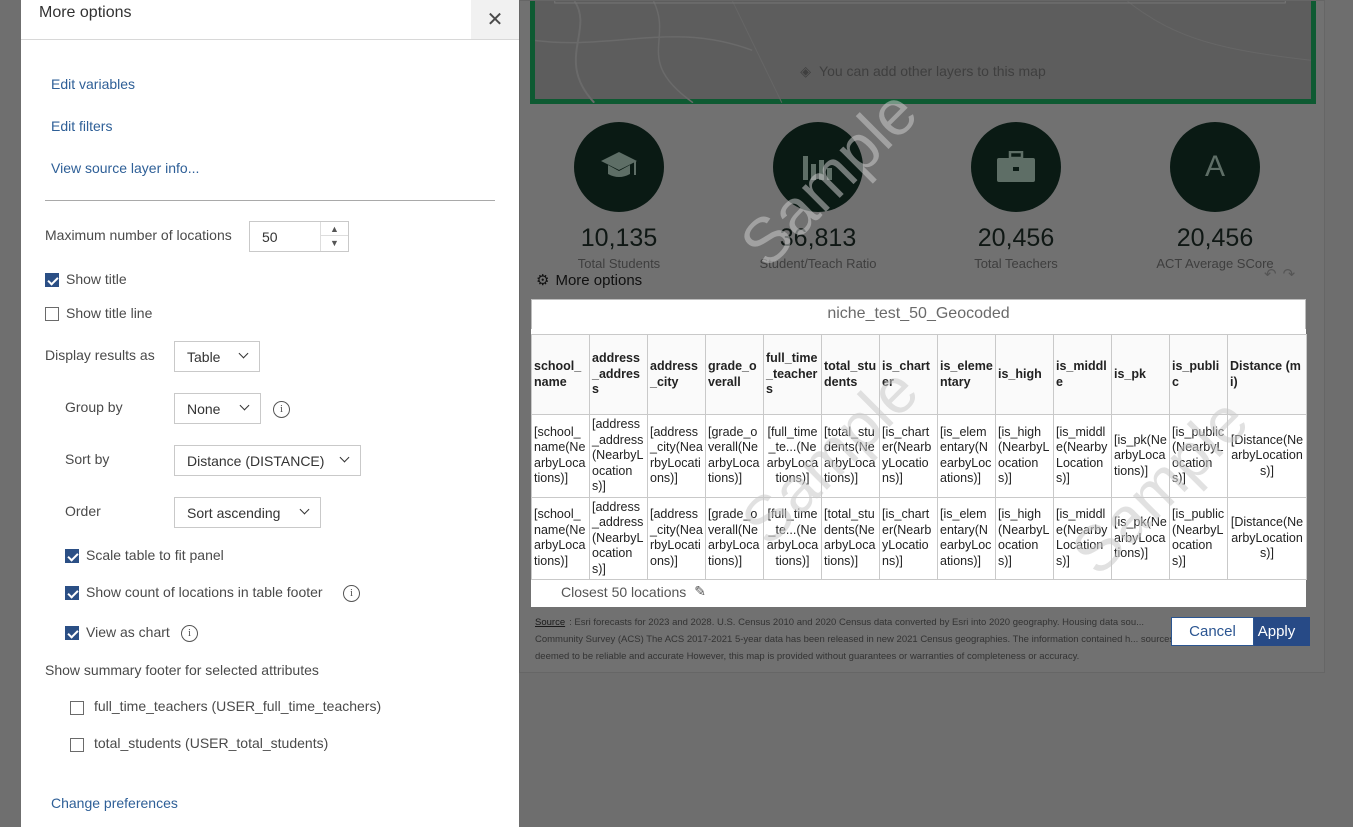 The width and height of the screenshot is (1353, 827). Describe the element at coordinates (270, 200) in the screenshot. I see `divider` at that location.